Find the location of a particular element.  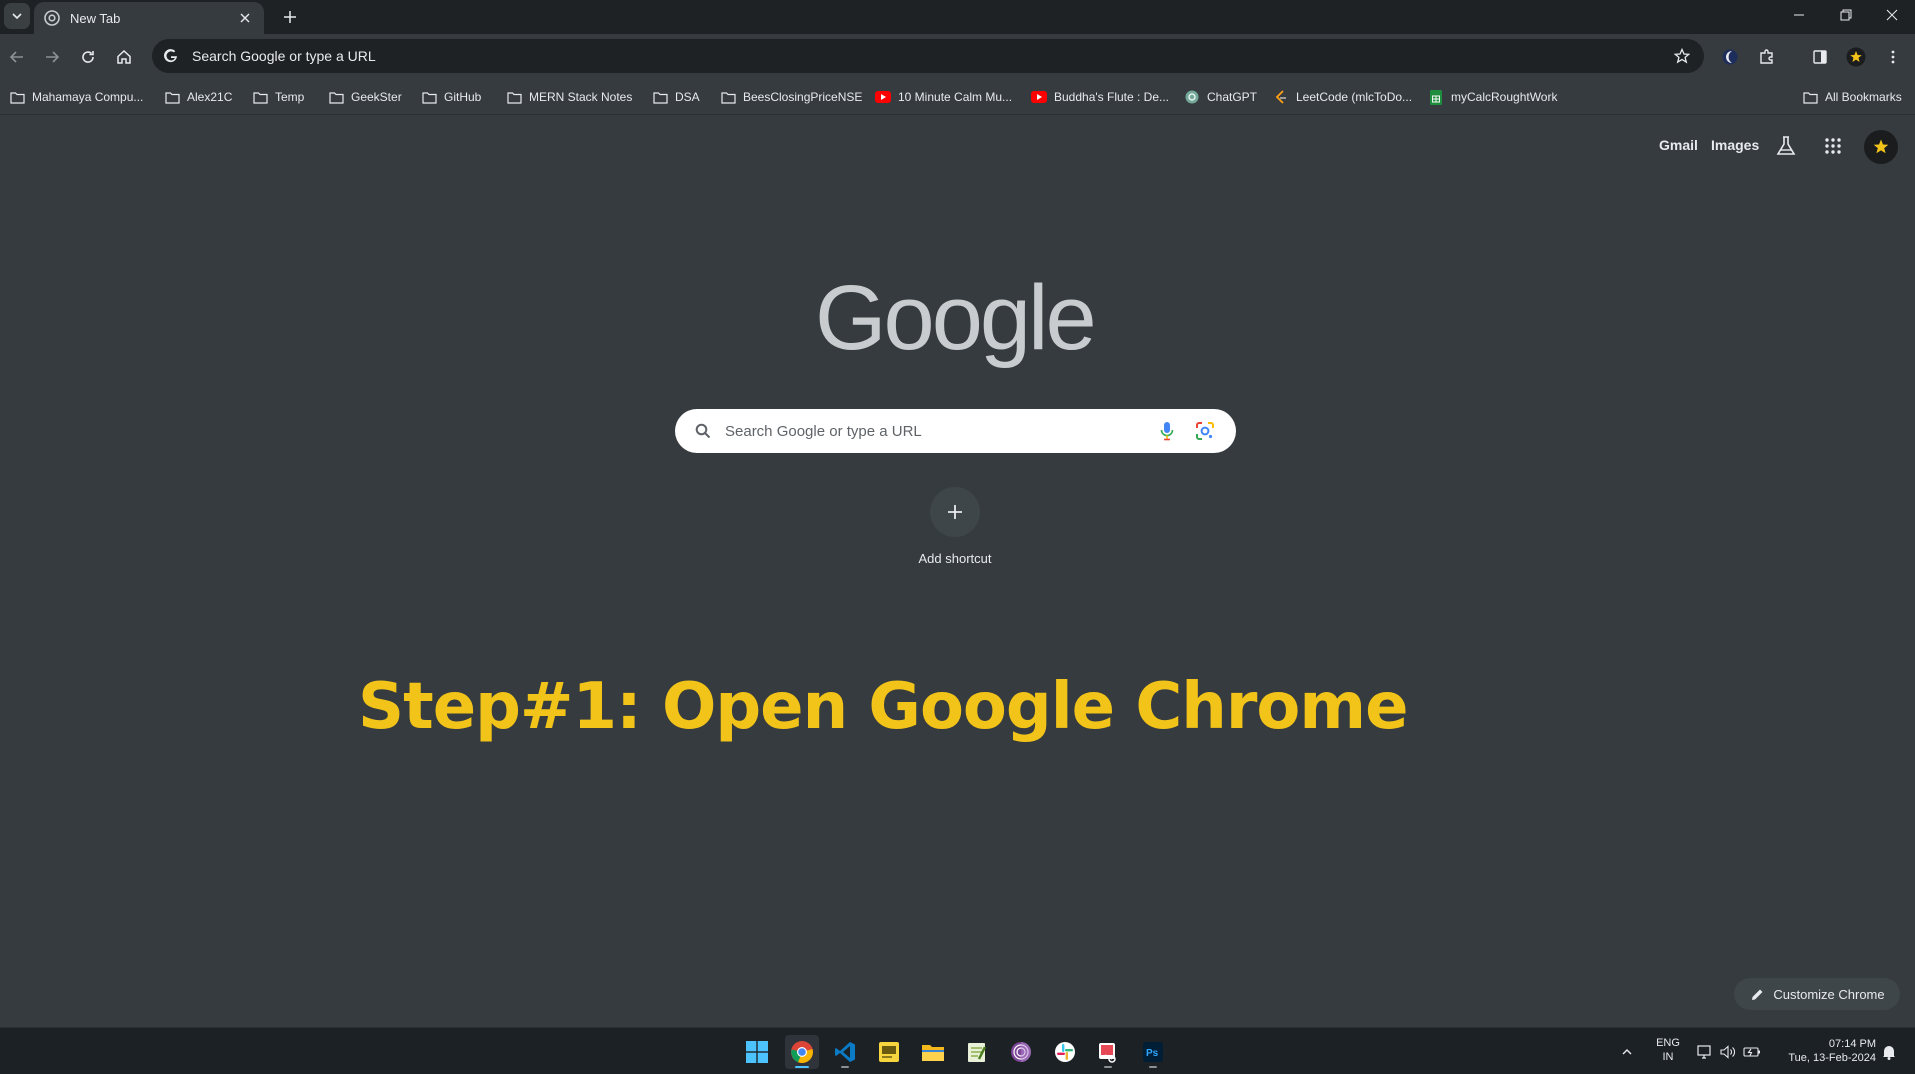

reload-button is located at coordinates (88, 57).